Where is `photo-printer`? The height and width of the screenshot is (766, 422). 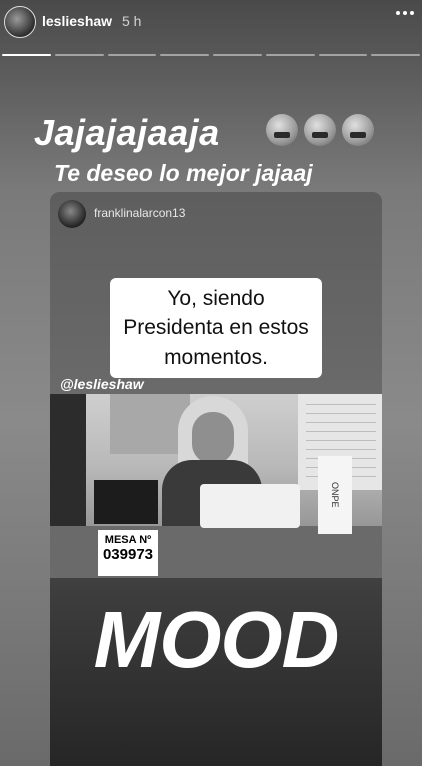 photo-printer is located at coordinates (250, 506).